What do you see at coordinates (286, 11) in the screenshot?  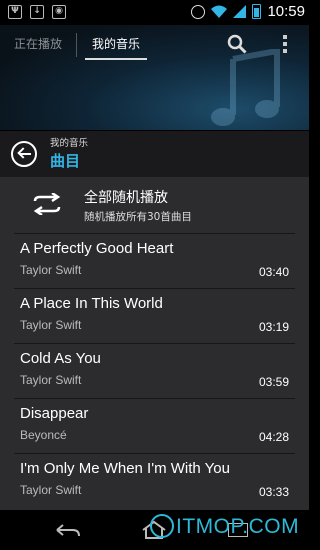 I see `status-clock: 10:59` at bounding box center [286, 11].